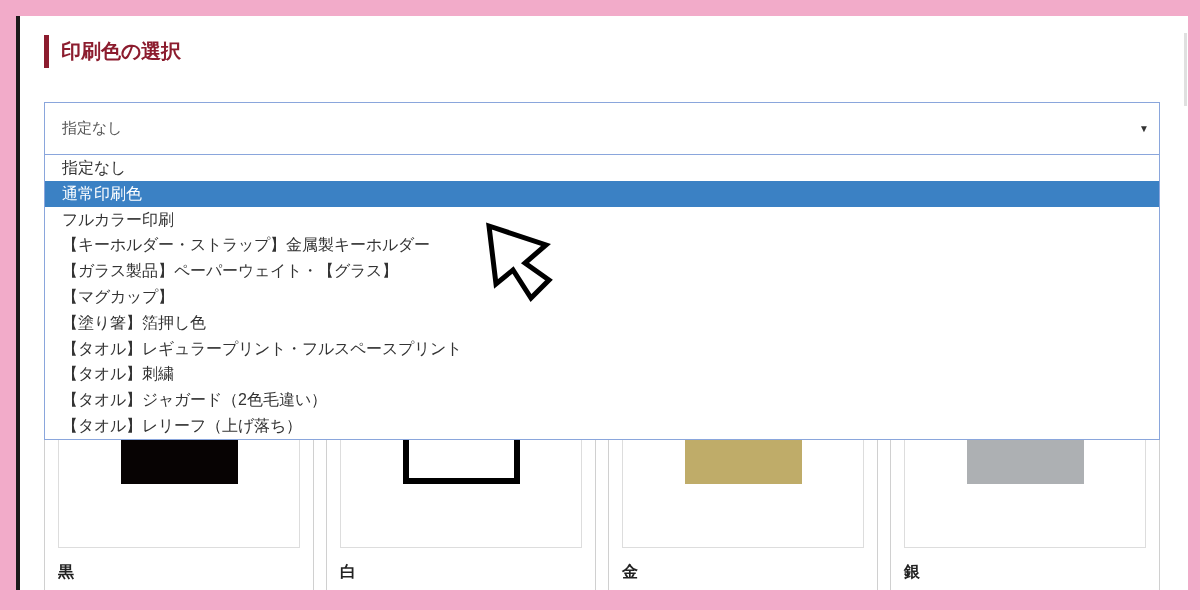  What do you see at coordinates (1144, 128) in the screenshot?
I see `dropdown-caret: ▼` at bounding box center [1144, 128].